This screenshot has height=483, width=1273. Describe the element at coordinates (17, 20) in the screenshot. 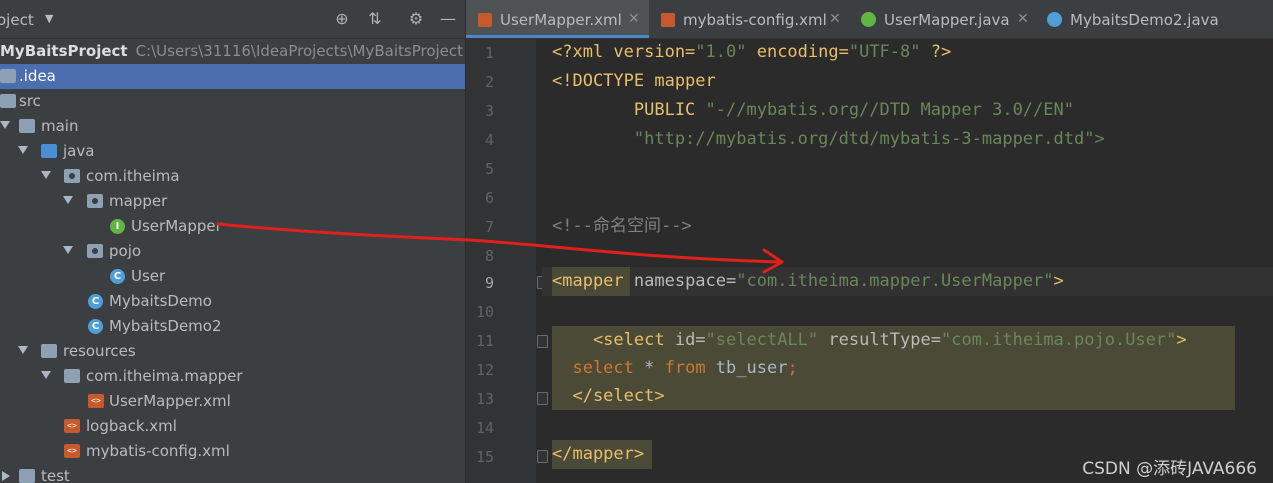

I see `project-panel-title: oject` at that location.